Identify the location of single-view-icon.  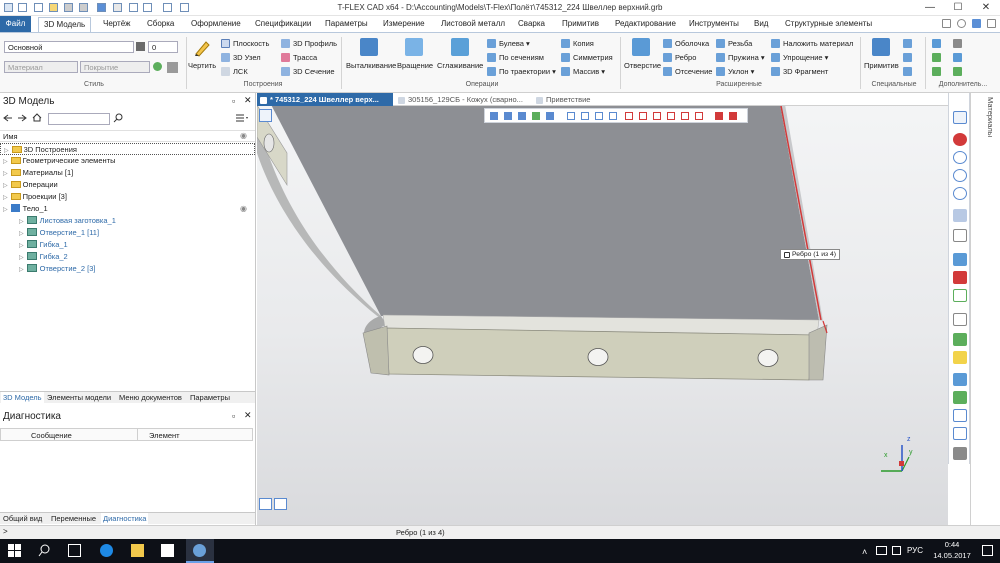
(265, 504).